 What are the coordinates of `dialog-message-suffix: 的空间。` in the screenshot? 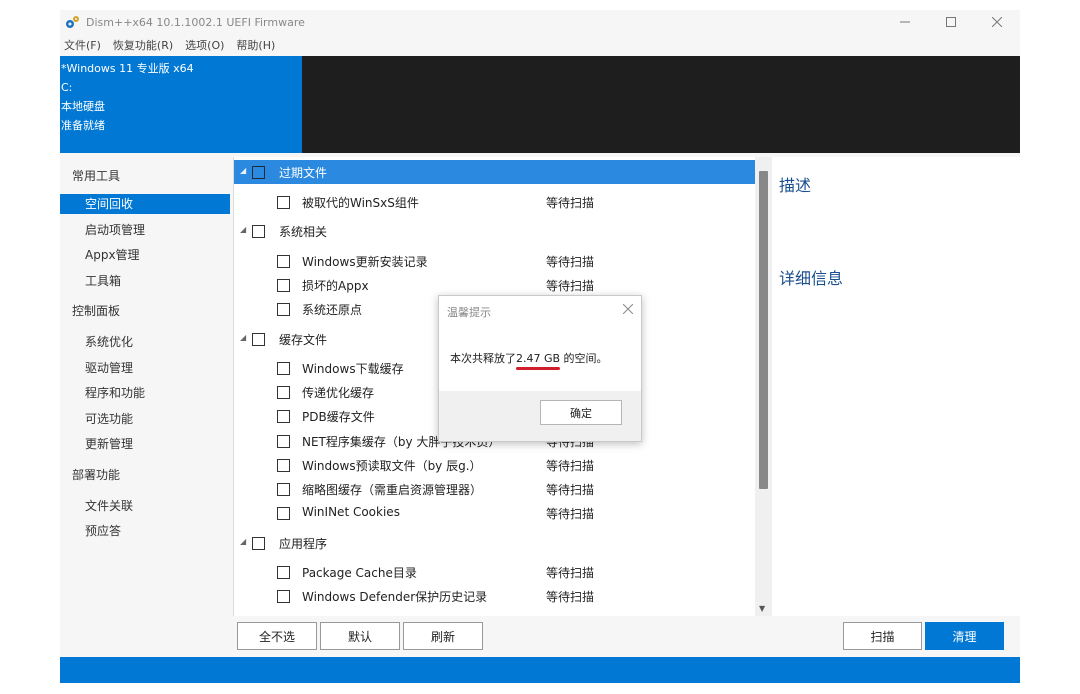 It's located at (584, 358).